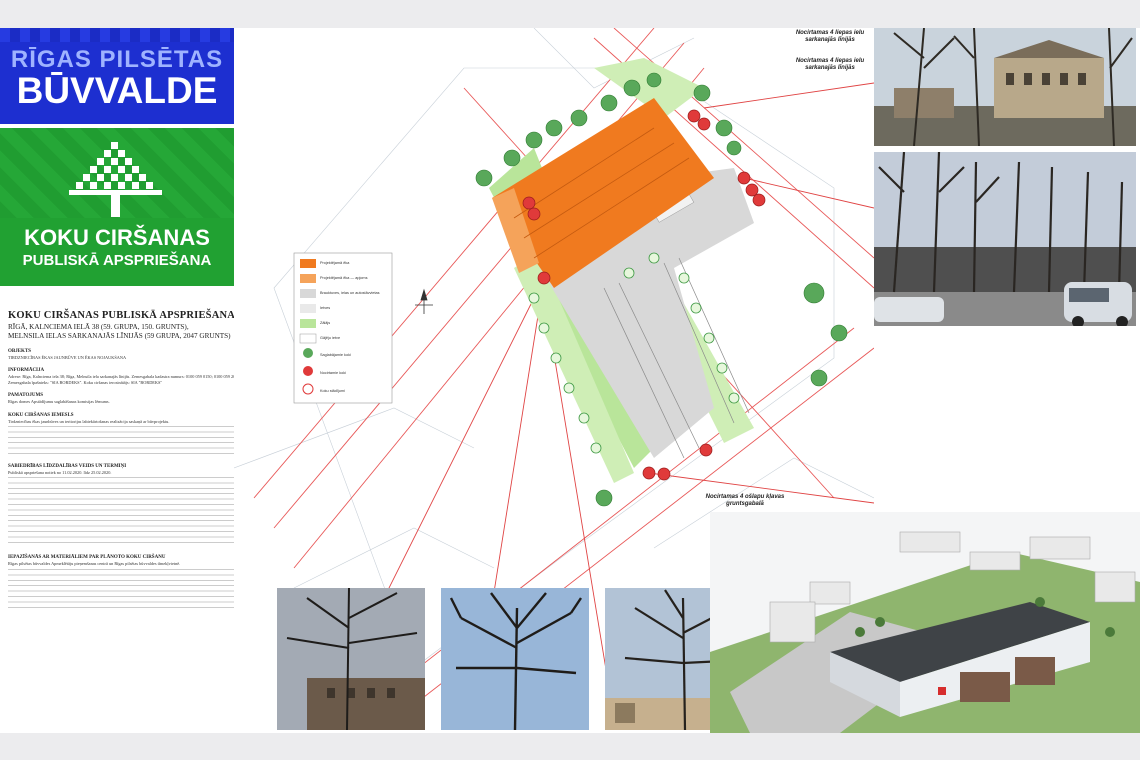 This screenshot has width=1140, height=760. Describe the element at coordinates (117, 90) in the screenshot. I see `logo-line2: BŪVVALDE` at that location.